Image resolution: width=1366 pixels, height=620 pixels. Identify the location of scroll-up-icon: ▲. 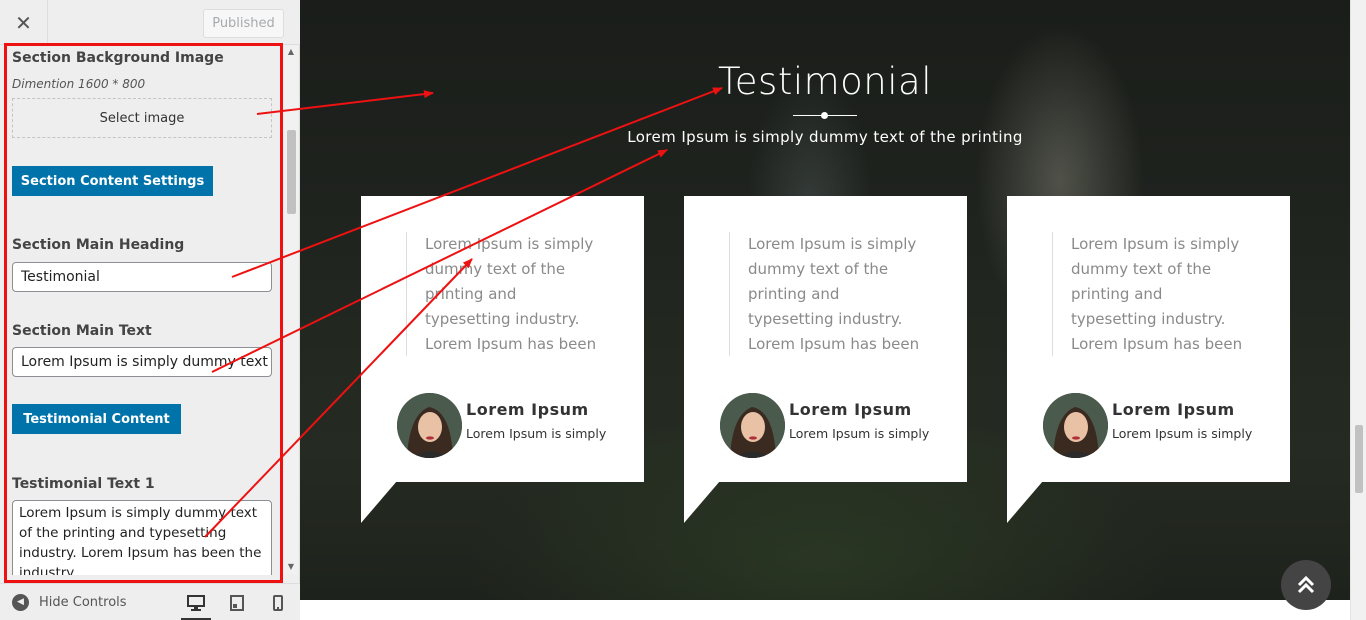
(291, 52).